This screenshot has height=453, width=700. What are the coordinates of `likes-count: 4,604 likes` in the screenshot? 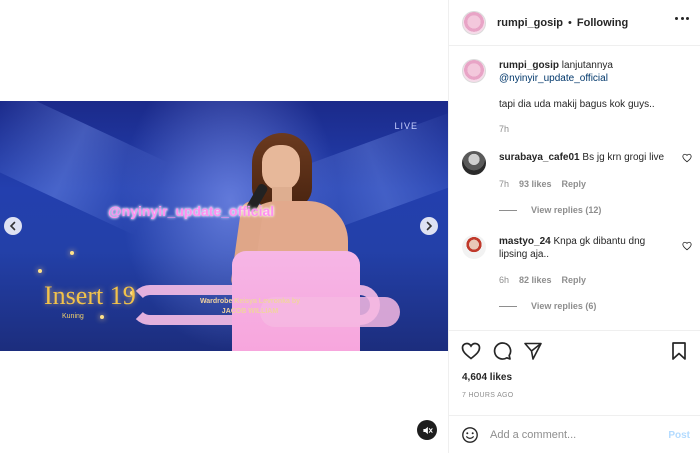 It's located at (487, 377).